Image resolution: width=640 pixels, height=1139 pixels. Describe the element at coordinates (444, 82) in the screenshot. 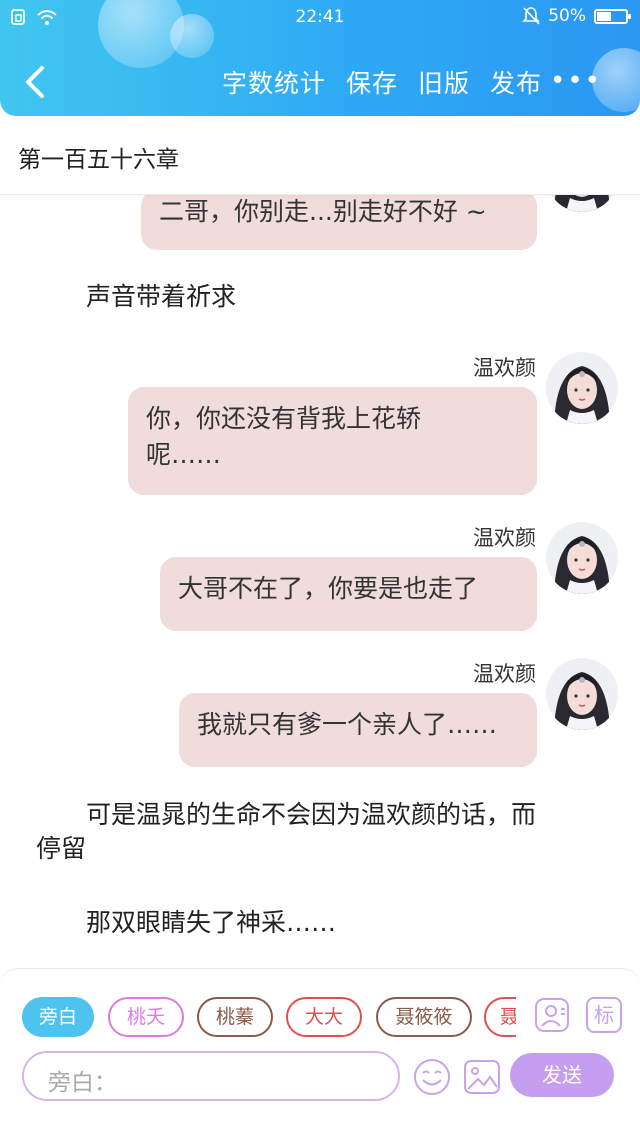

I see `old-version-button: 旧版` at that location.